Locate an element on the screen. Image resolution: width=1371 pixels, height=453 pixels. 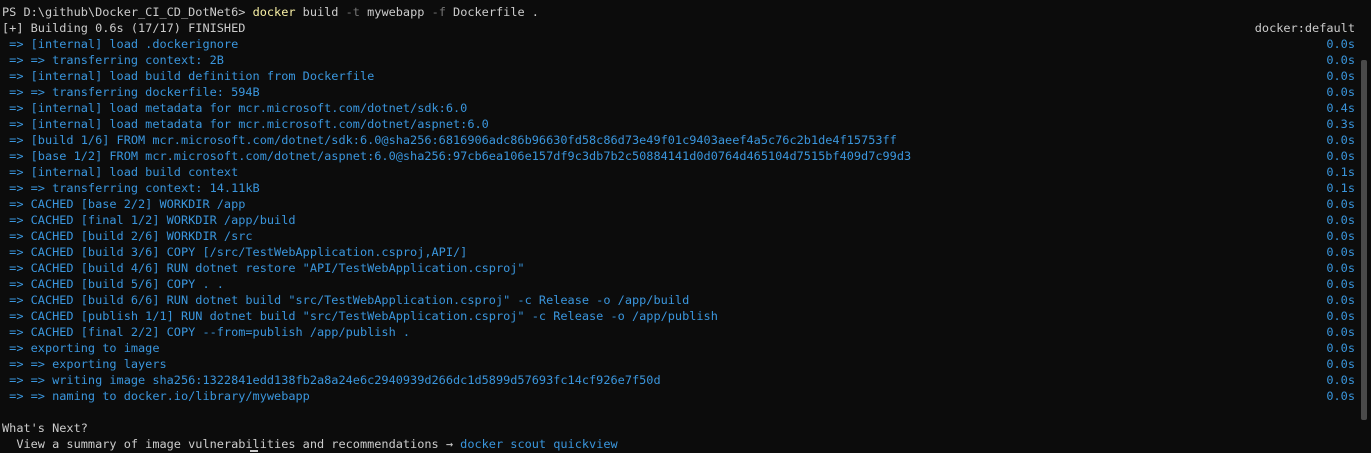
build-step-text: => => exporting layers is located at coordinates (84, 364).